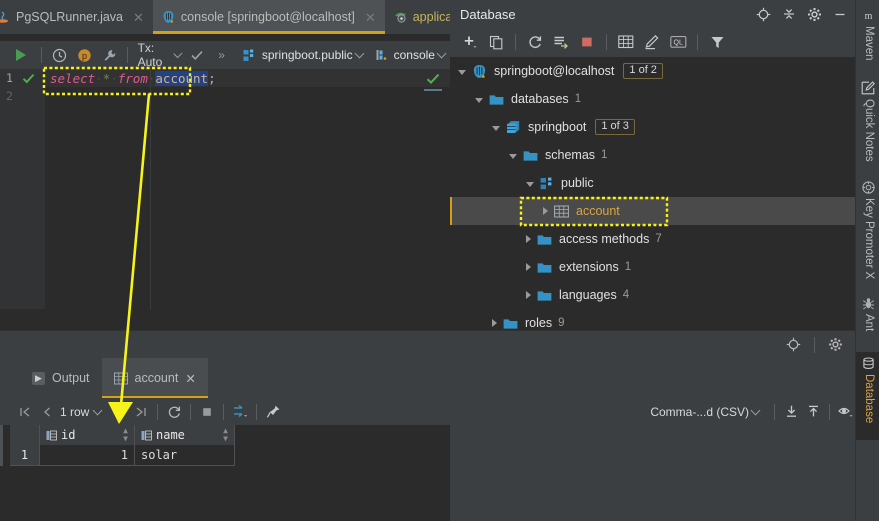  What do you see at coordinates (587, 42) in the screenshot?
I see `stop-square-icon` at bounding box center [587, 42].